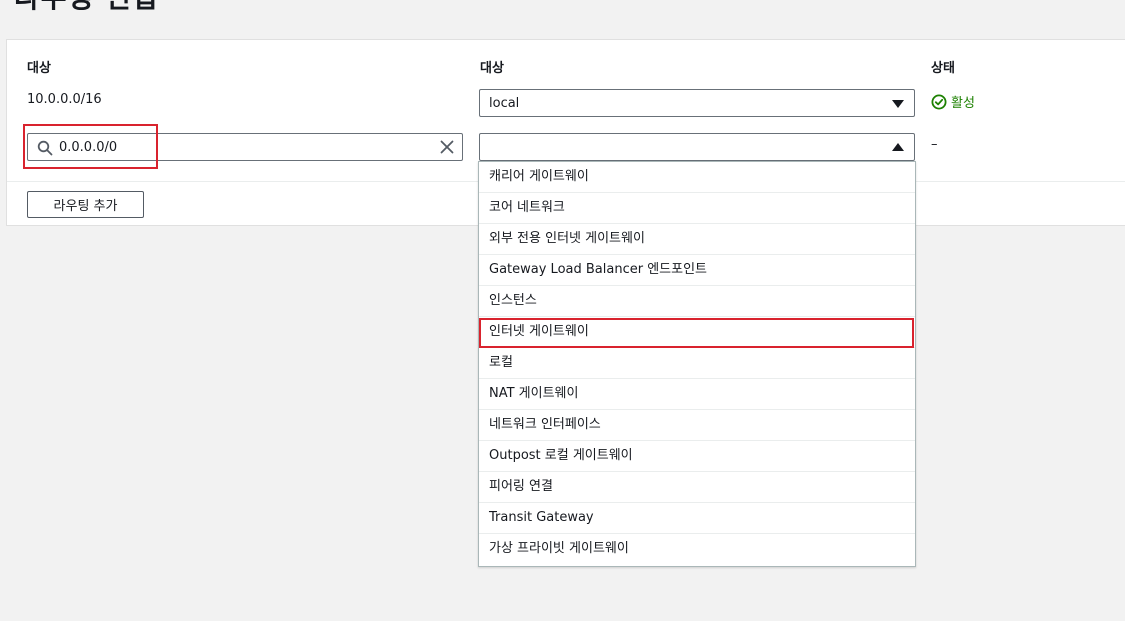 Image resolution: width=1125 pixels, height=621 pixels. What do you see at coordinates (697, 239) in the screenshot?
I see `option-egress-only-internet-gateway: 외부 전용 인터넷 게이트웨이` at bounding box center [697, 239].